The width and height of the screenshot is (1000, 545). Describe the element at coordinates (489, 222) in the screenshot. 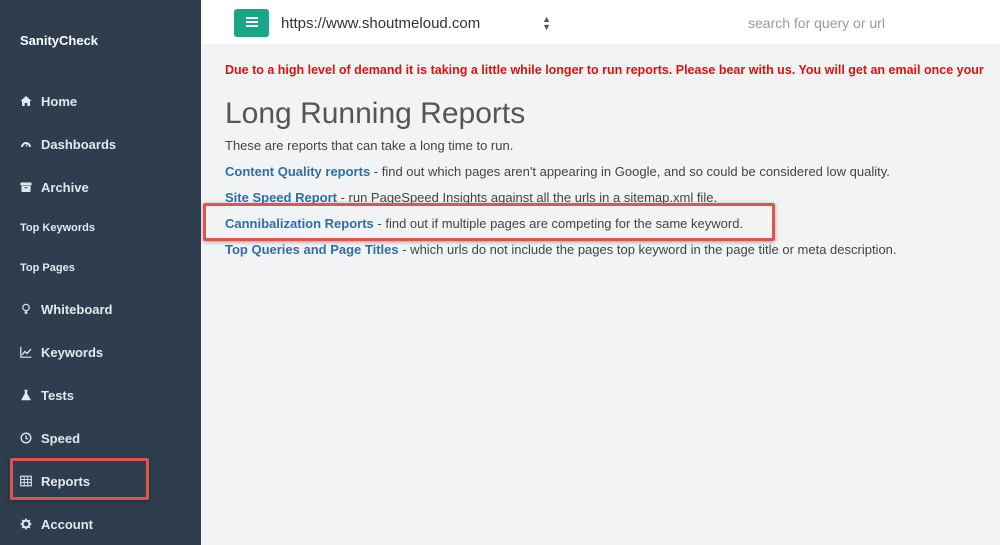

I see `cannibalization-highlight-box` at that location.